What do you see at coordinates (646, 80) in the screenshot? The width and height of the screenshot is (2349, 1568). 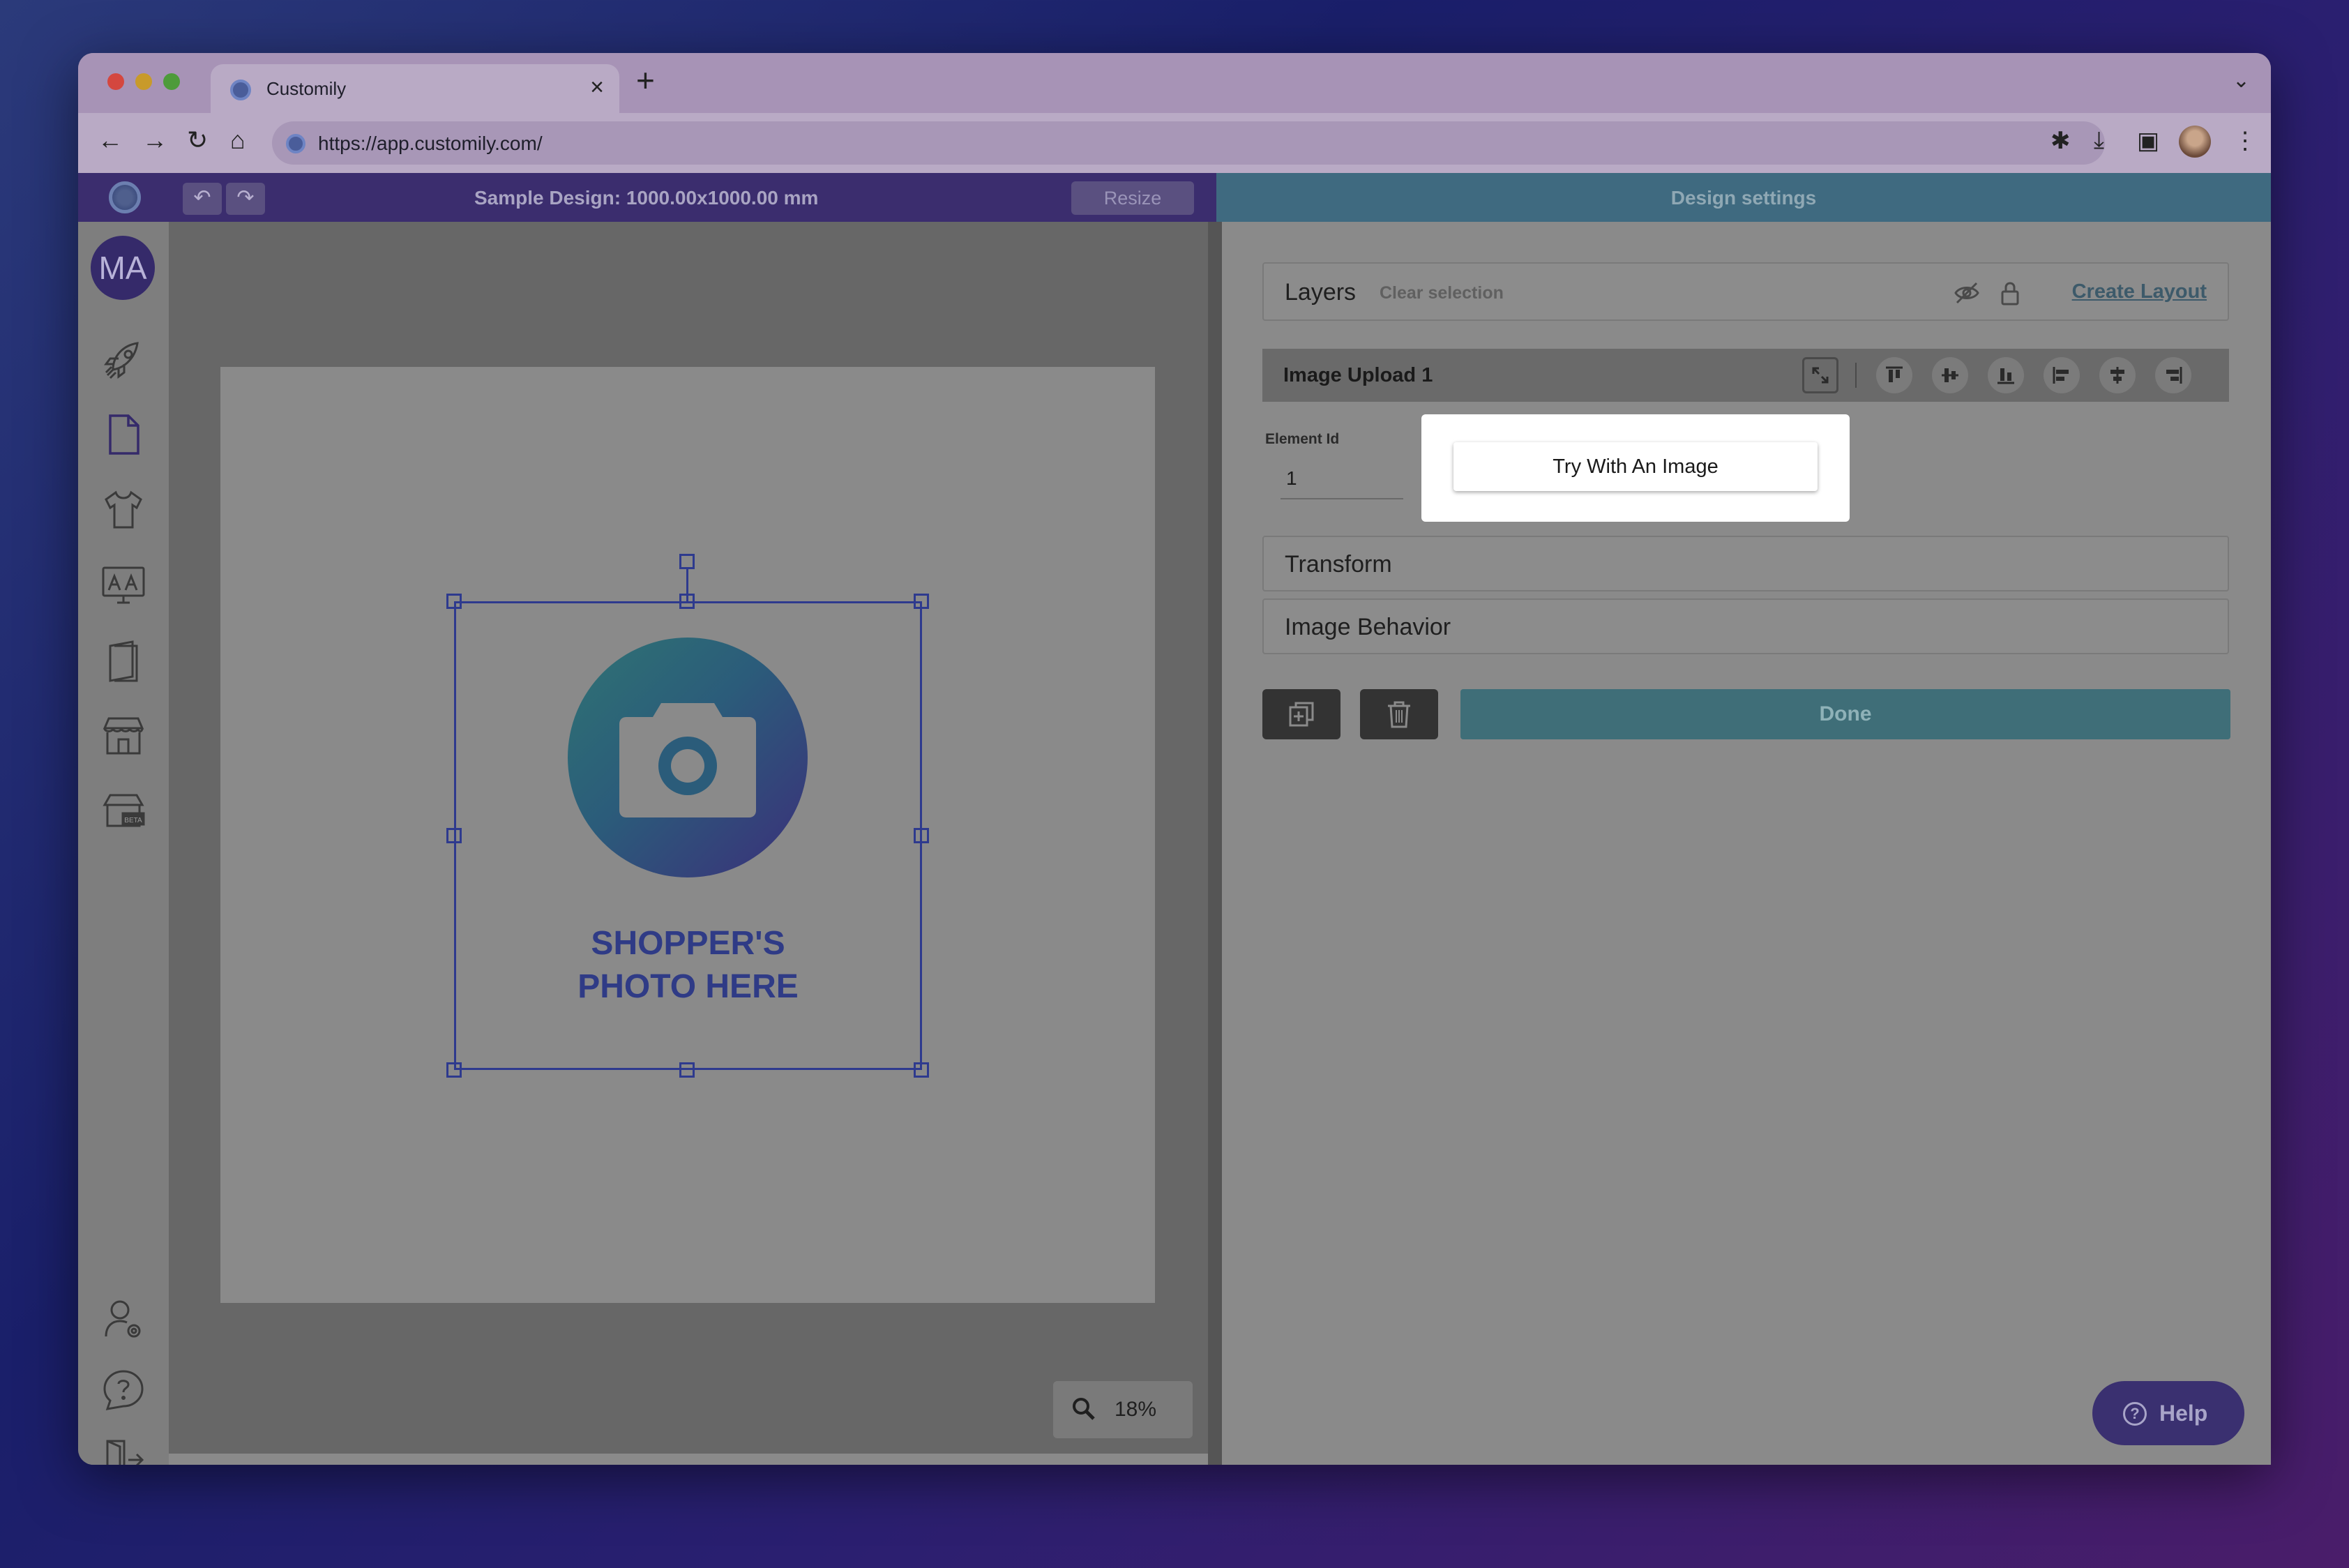 I see `new-tab-button: +` at bounding box center [646, 80].